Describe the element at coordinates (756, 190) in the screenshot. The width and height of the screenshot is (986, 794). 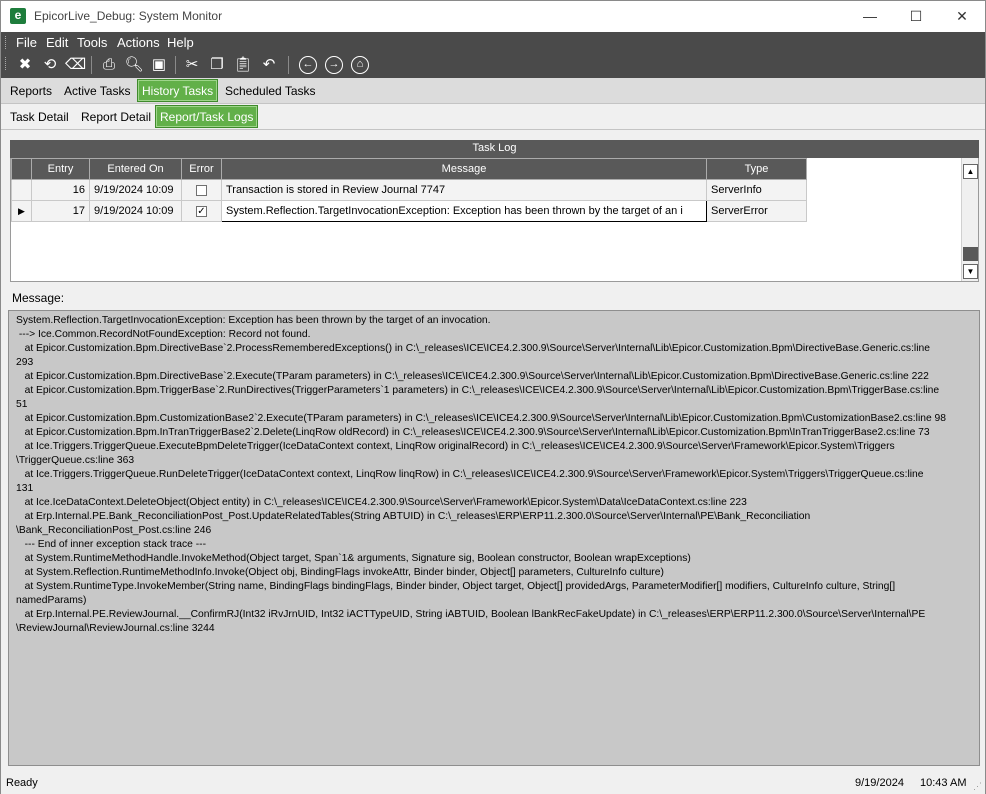
I see `cell-type: ServerInfo` at that location.